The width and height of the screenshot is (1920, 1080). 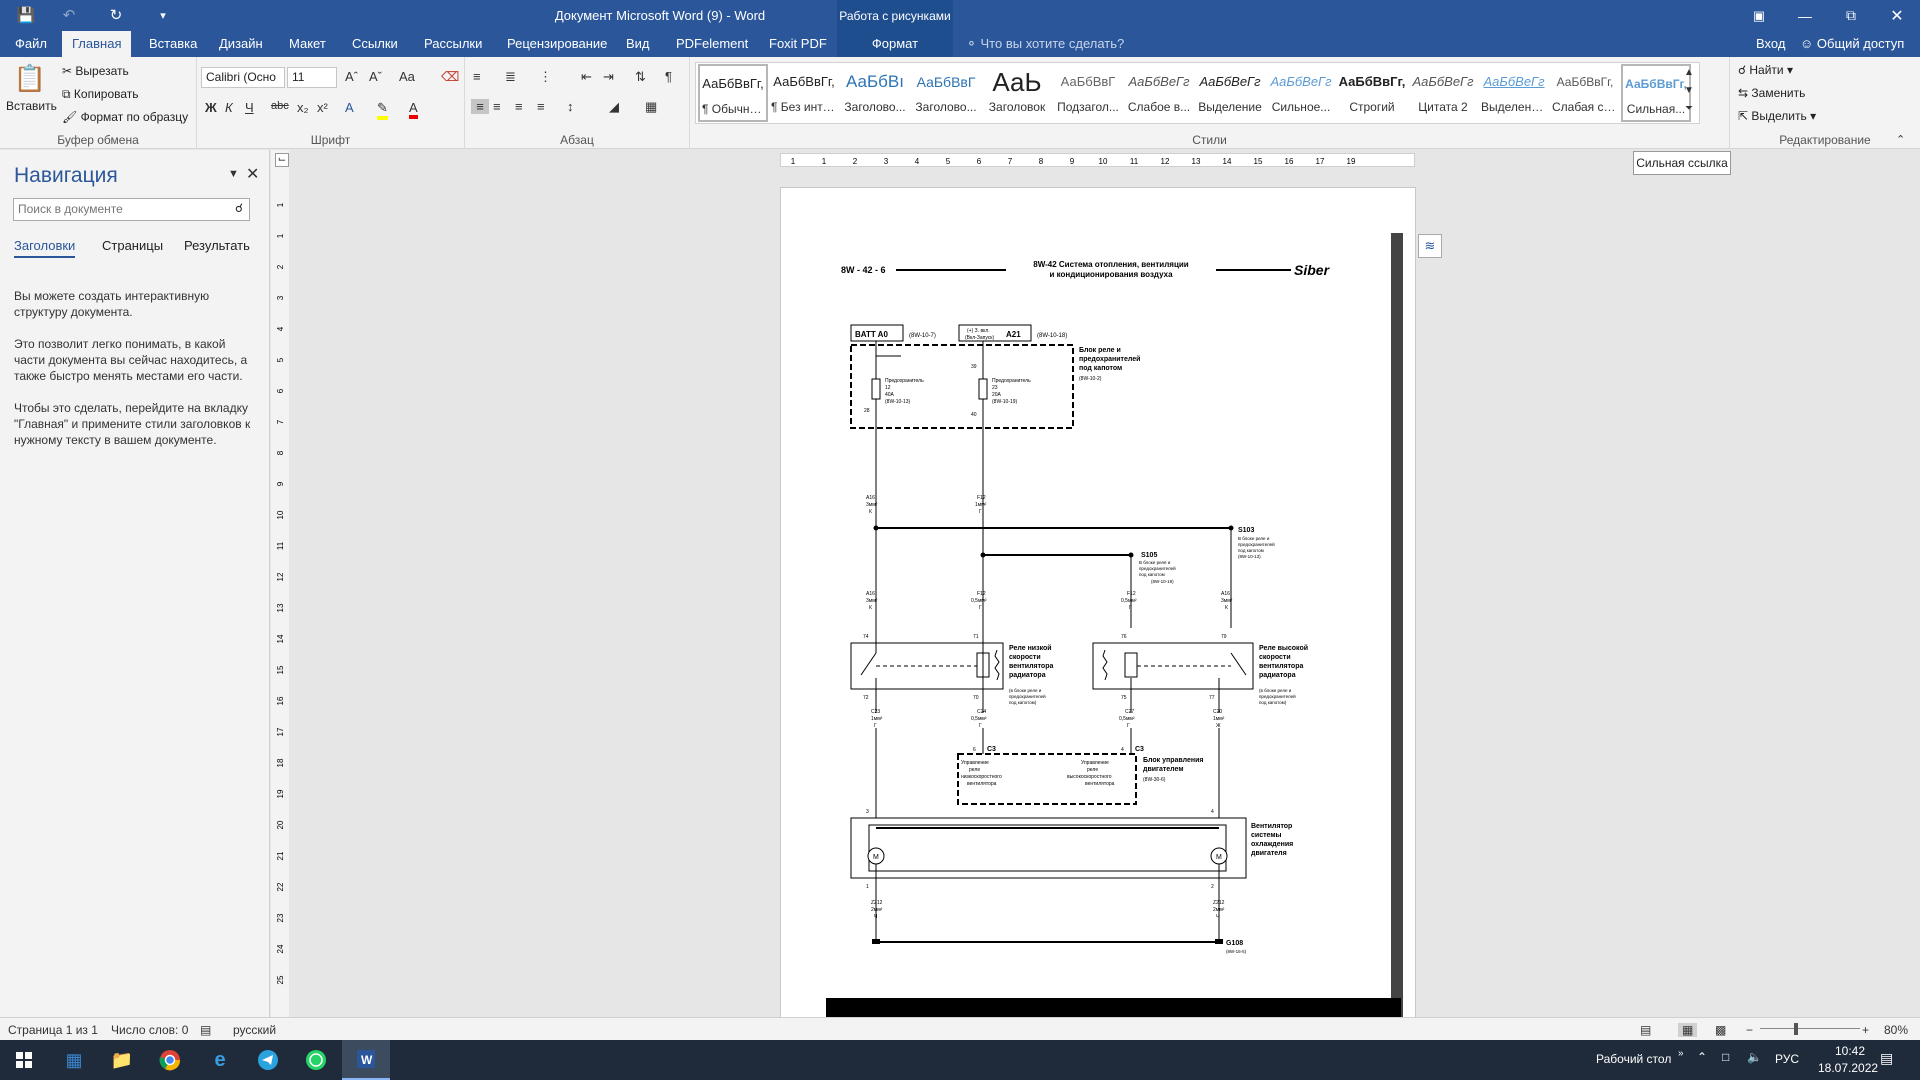 What do you see at coordinates (895, 44) in the screenshot?
I see `tab-format: Формат` at bounding box center [895, 44].